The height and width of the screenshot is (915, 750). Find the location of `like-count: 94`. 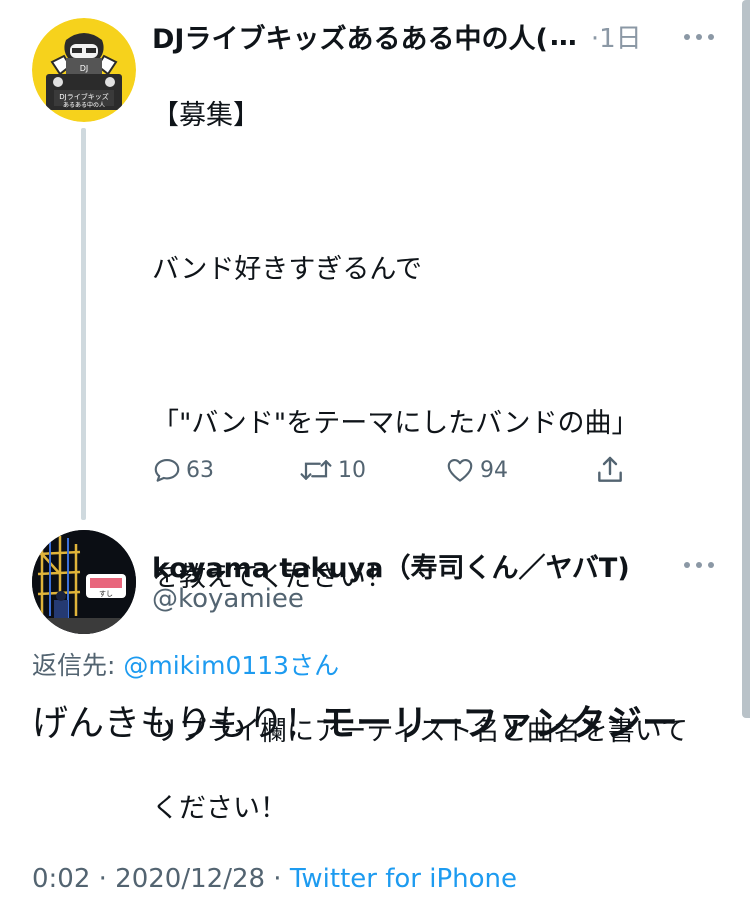

like-count: 94 is located at coordinates (494, 470).